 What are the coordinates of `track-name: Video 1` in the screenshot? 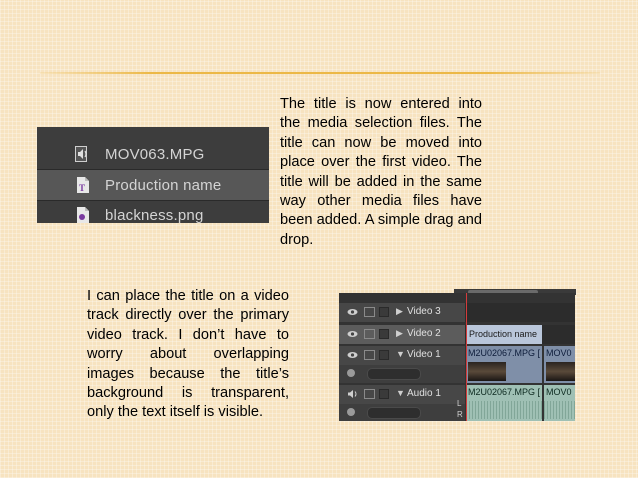 It's located at (424, 354).